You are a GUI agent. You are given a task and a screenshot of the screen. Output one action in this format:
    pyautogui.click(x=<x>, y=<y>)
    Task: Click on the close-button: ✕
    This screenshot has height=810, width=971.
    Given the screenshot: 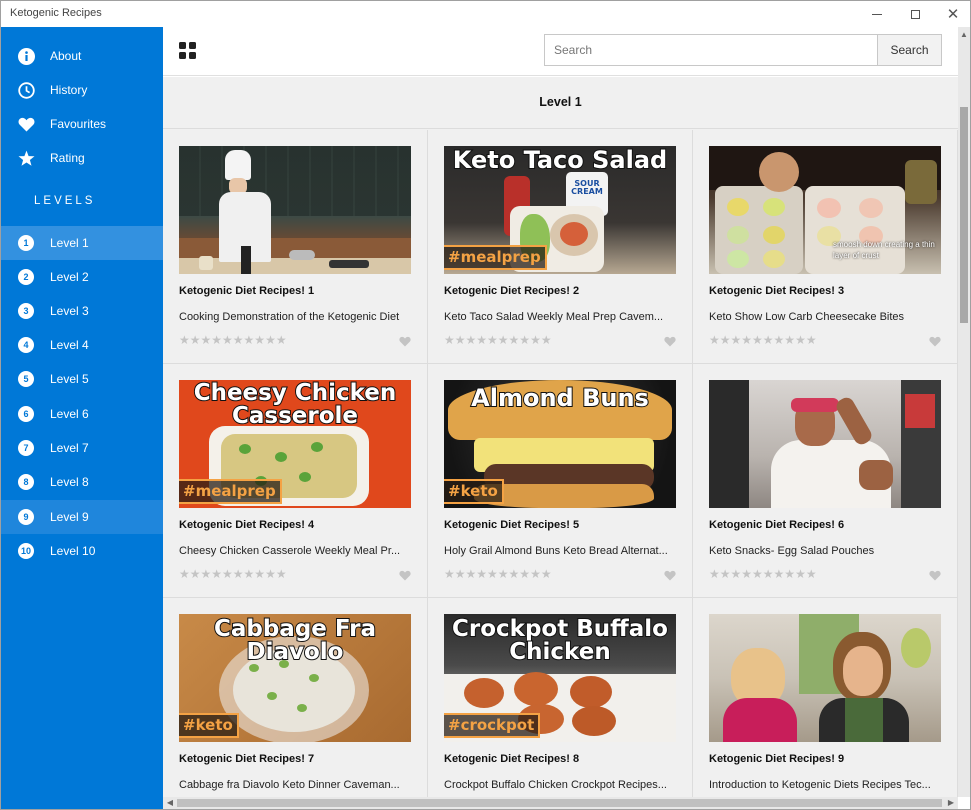 What is the action you would take?
    pyautogui.click(x=951, y=14)
    